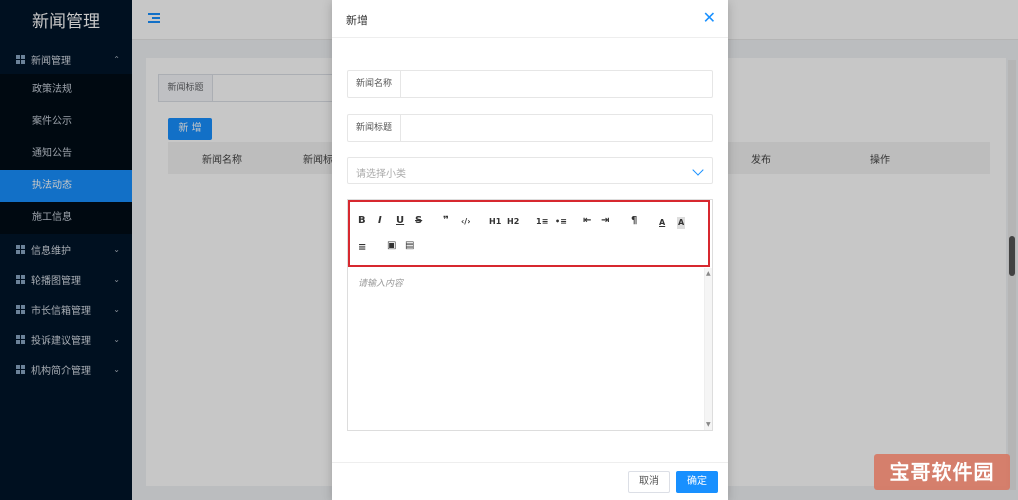  What do you see at coordinates (374, 128) in the screenshot?
I see `field-label: 新闻标题` at bounding box center [374, 128].